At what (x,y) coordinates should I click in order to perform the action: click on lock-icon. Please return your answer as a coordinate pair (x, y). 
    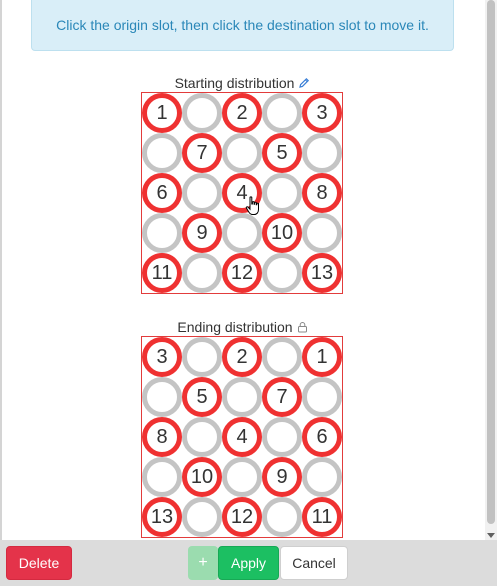
    Looking at the image, I should click on (302, 328).